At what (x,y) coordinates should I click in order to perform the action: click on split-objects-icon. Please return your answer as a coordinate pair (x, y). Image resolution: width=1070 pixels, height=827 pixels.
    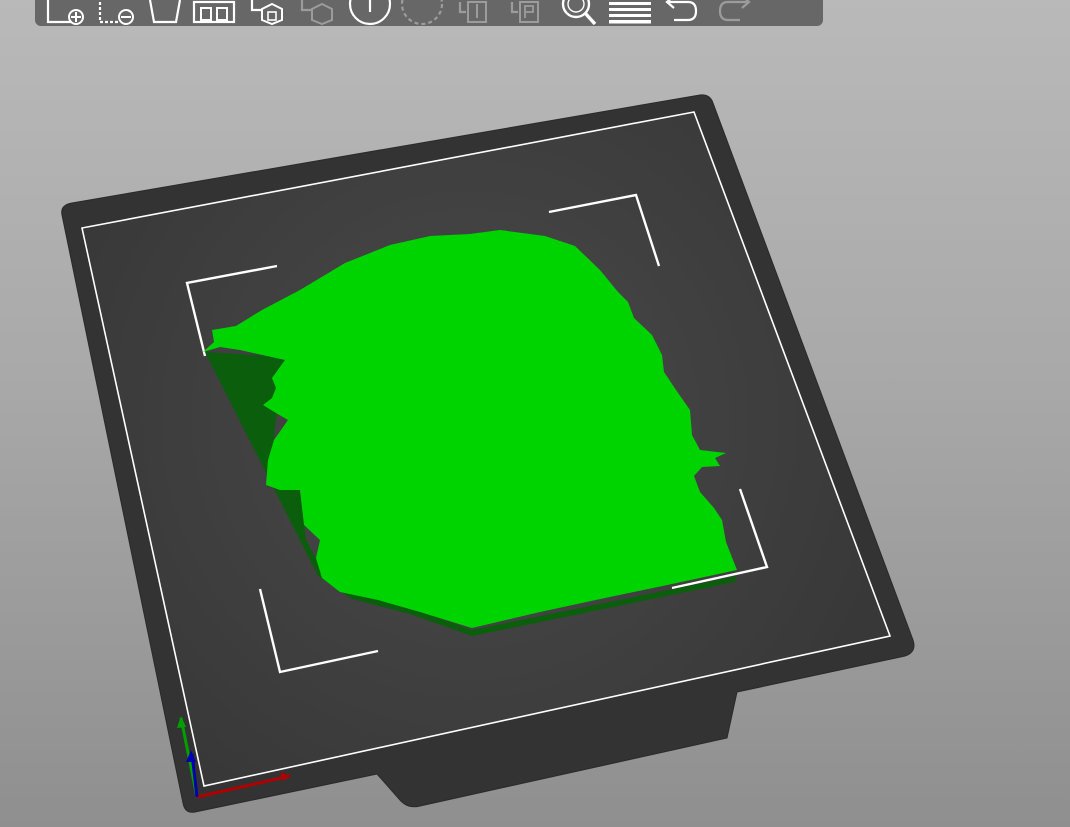
    Looking at the image, I should click on (472, 12).